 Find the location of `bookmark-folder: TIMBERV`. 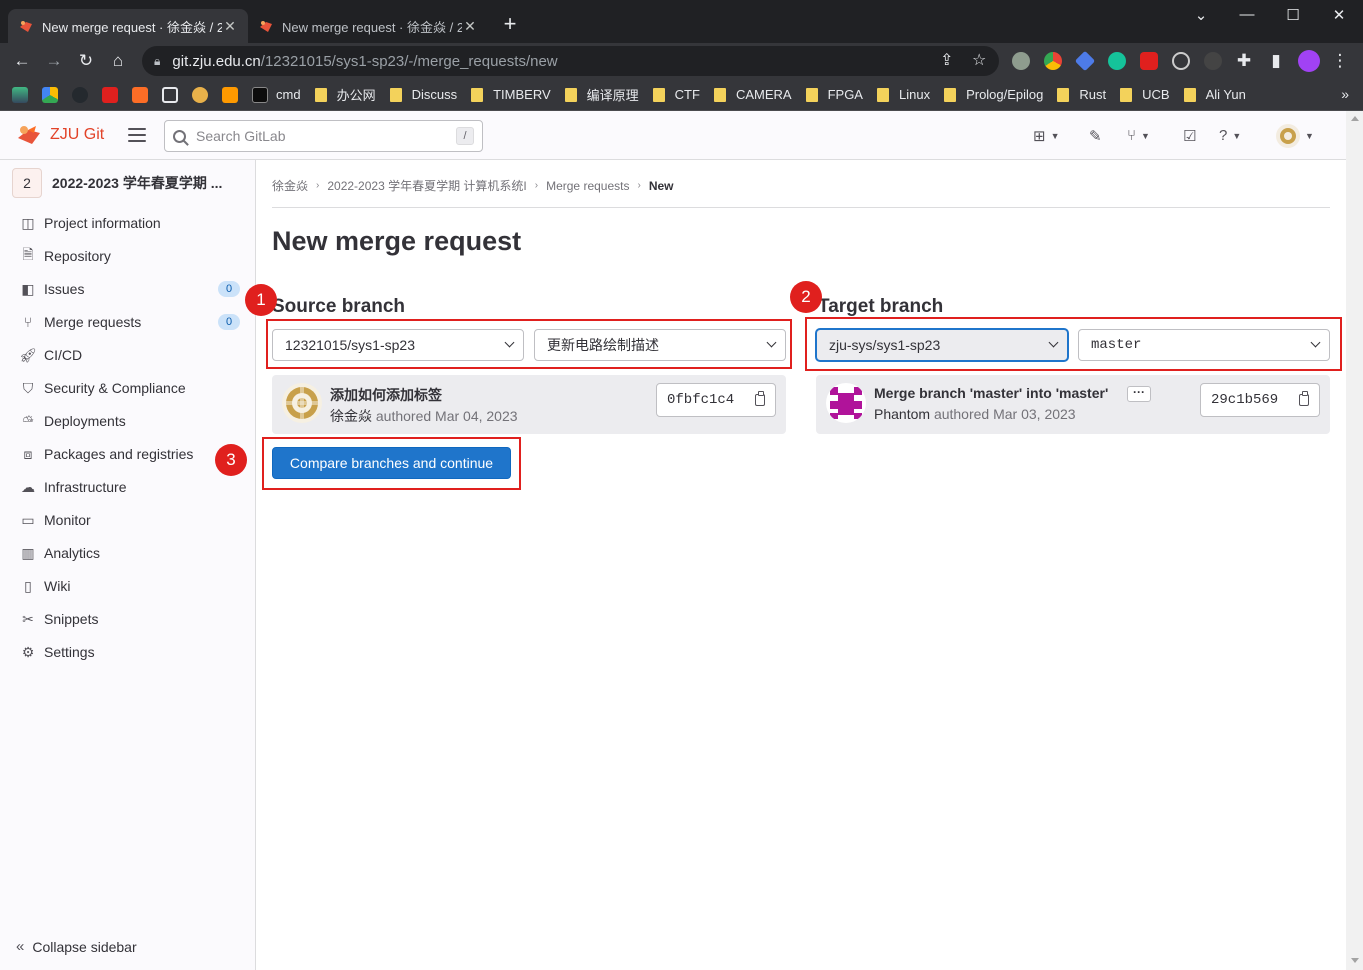

bookmark-folder: TIMBERV is located at coordinates (511, 94).